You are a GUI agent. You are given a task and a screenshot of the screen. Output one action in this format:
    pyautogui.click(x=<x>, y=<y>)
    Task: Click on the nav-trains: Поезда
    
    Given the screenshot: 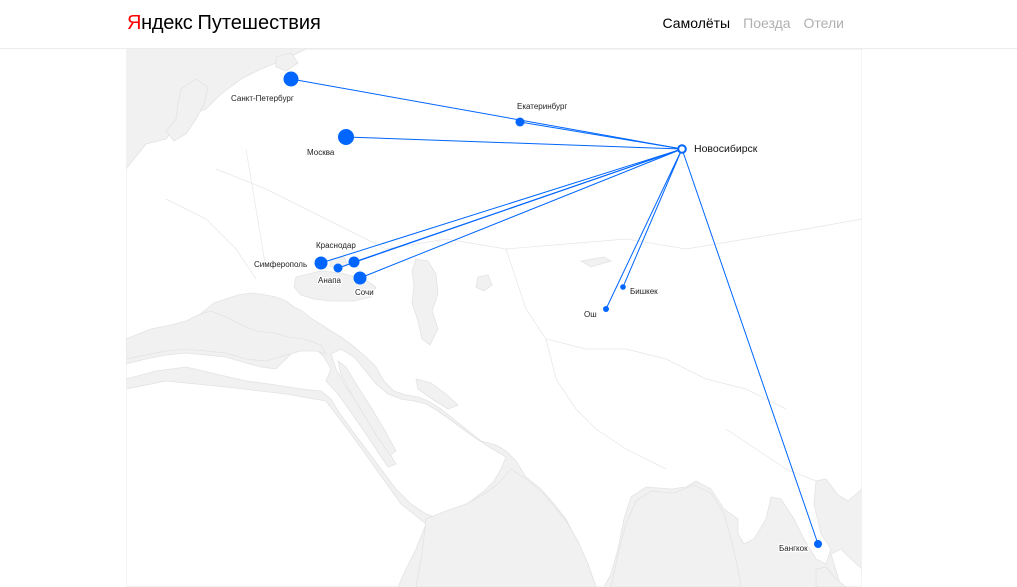 What is the action you would take?
    pyautogui.click(x=766, y=23)
    